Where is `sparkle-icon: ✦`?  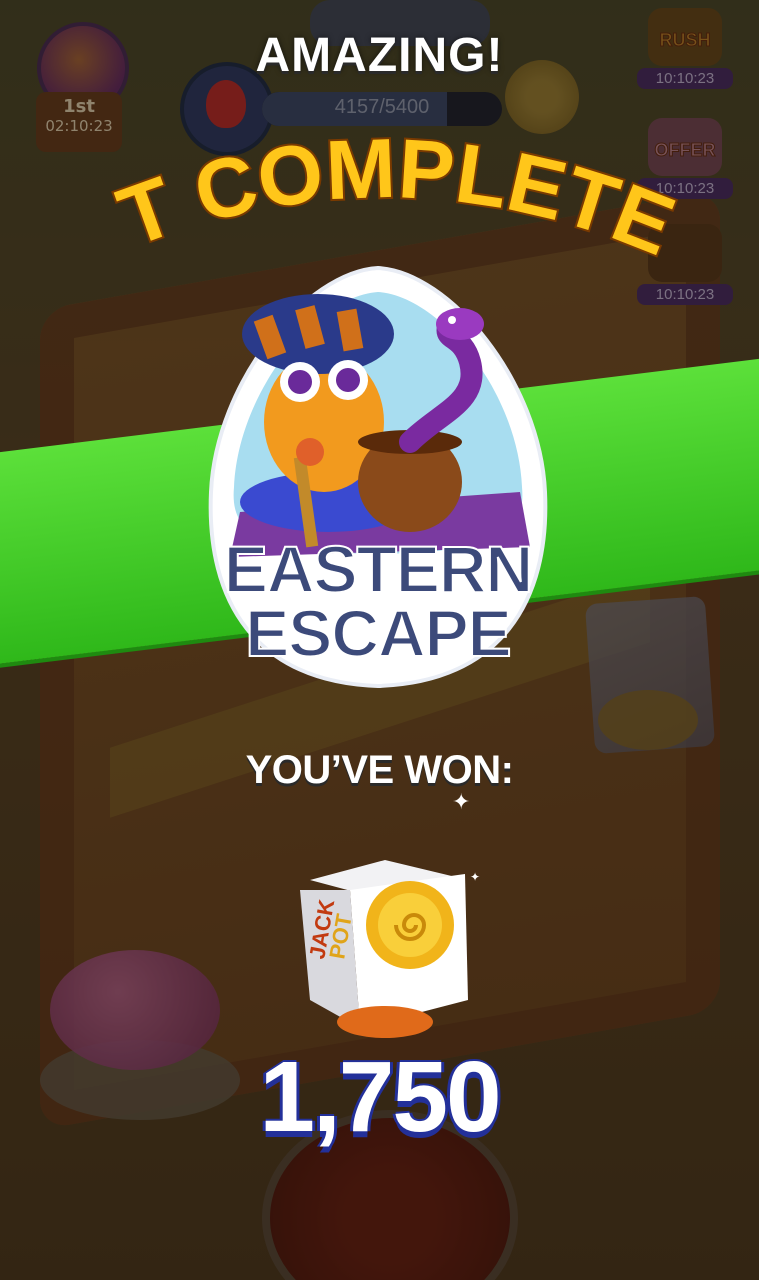
sparkle-icon: ✦ is located at coordinates (461, 802).